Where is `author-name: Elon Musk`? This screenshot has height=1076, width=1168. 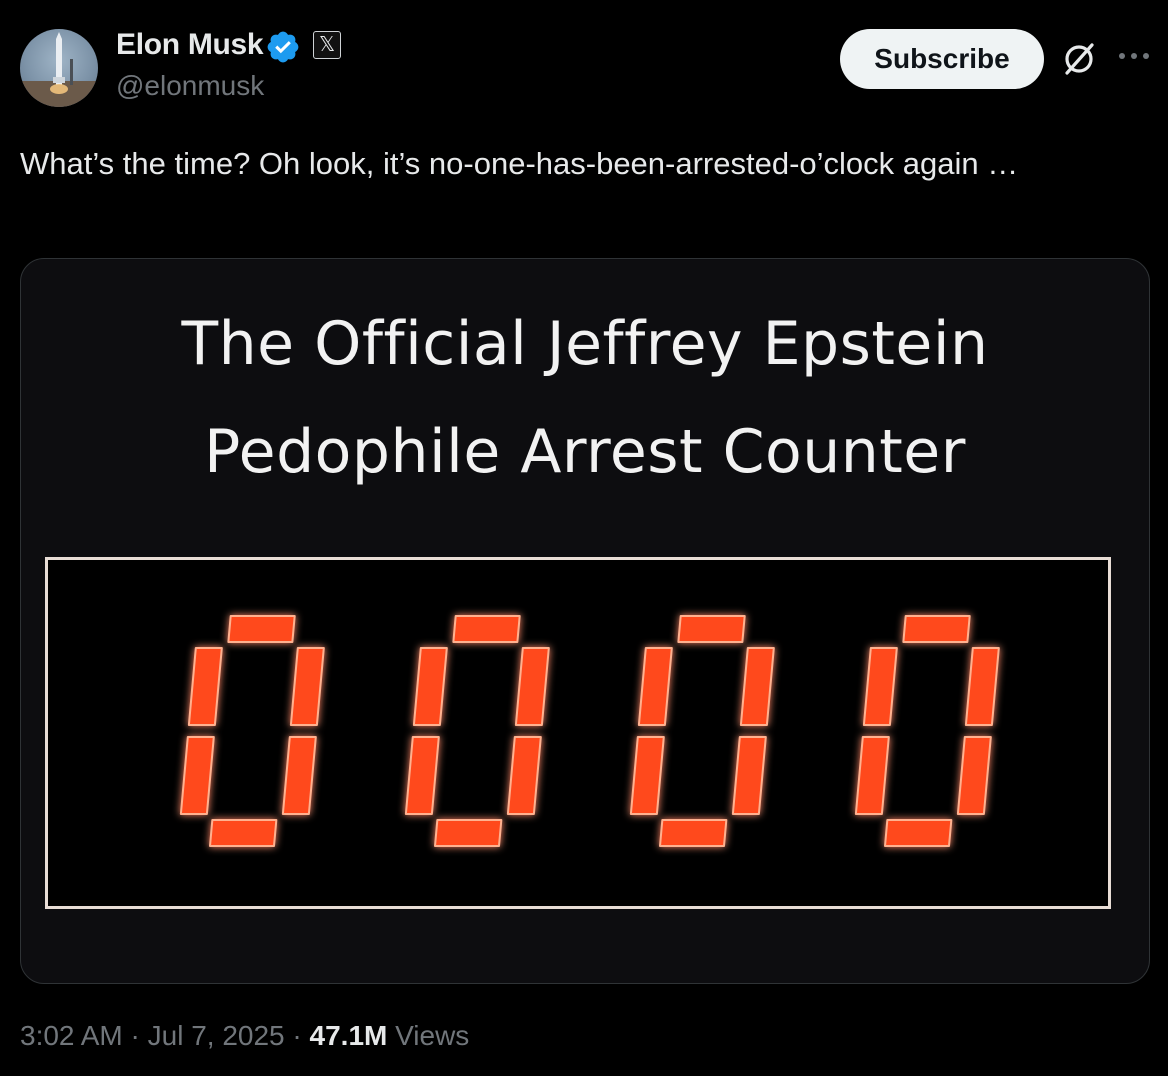 author-name: Elon Musk is located at coordinates (190, 45).